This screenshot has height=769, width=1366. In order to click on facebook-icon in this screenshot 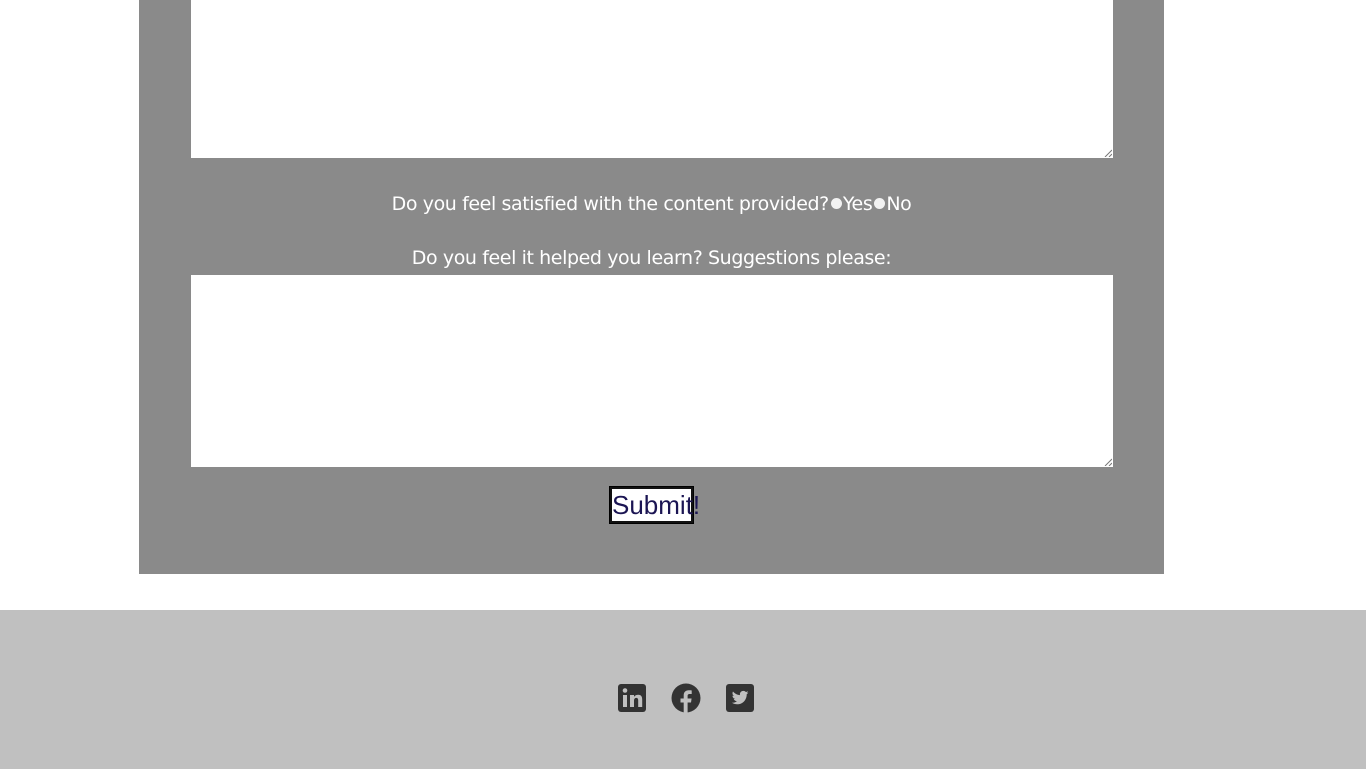, I will do `click(686, 698)`.